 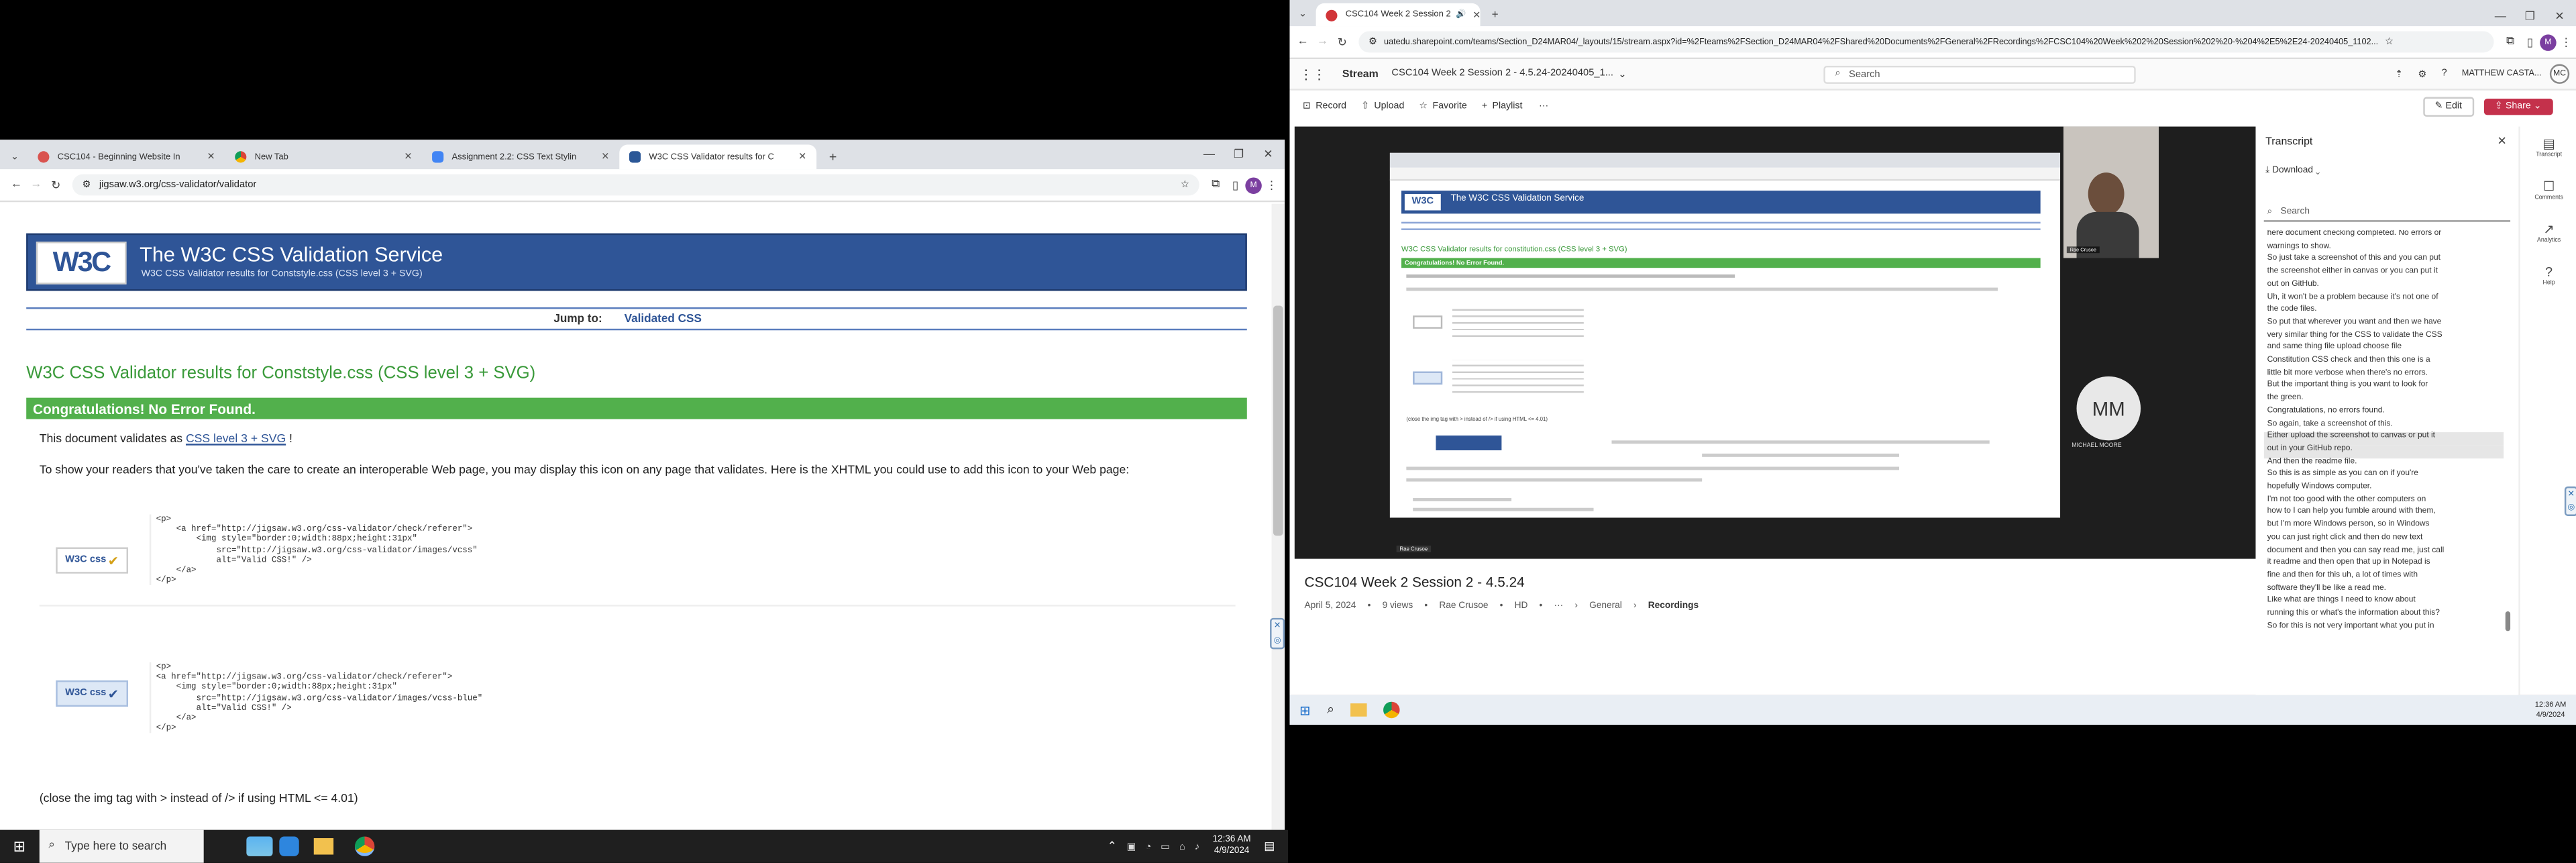 I want to click on upload-button: Upload, so click(x=1389, y=106).